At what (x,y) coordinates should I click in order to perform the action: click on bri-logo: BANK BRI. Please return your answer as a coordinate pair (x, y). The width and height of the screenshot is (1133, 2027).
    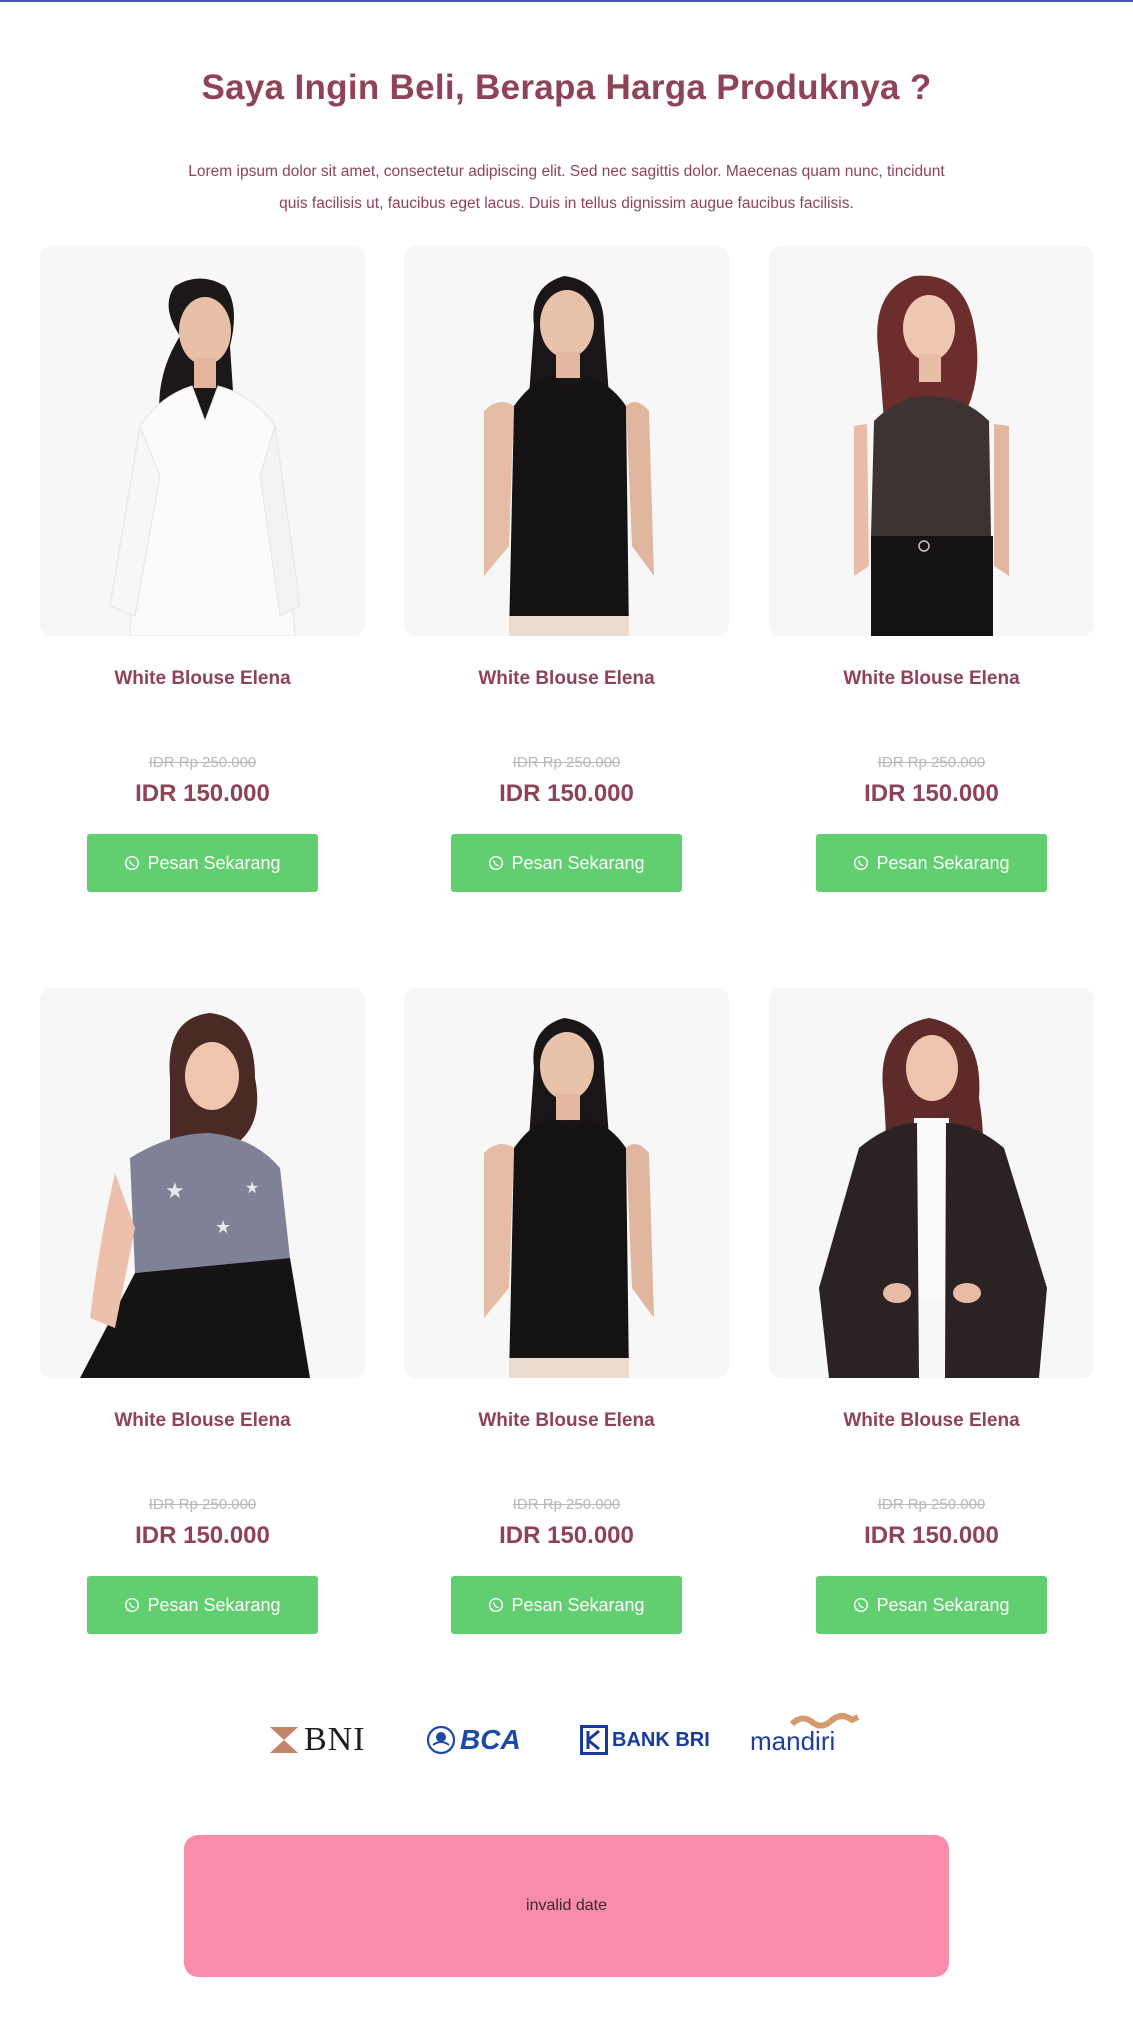
    Looking at the image, I should click on (645, 1740).